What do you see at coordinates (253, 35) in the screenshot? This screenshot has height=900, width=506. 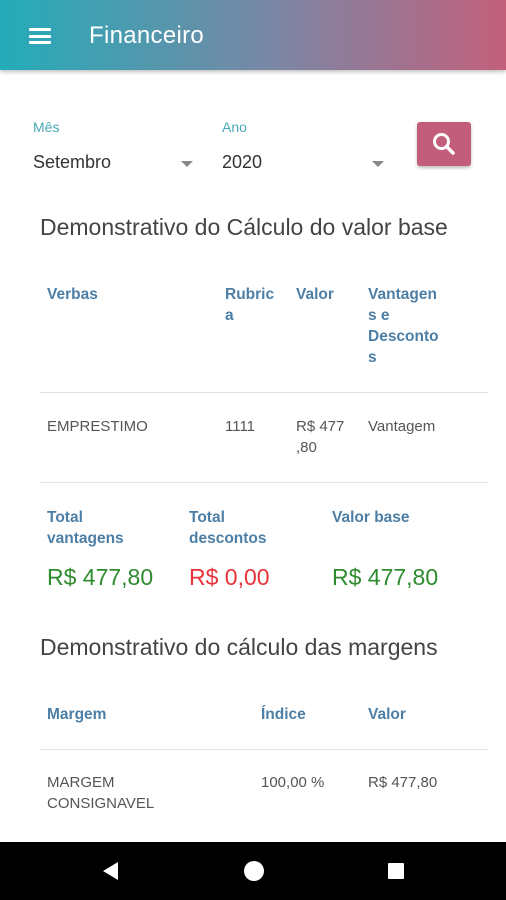 I see `app-bar: Financeiro` at bounding box center [253, 35].